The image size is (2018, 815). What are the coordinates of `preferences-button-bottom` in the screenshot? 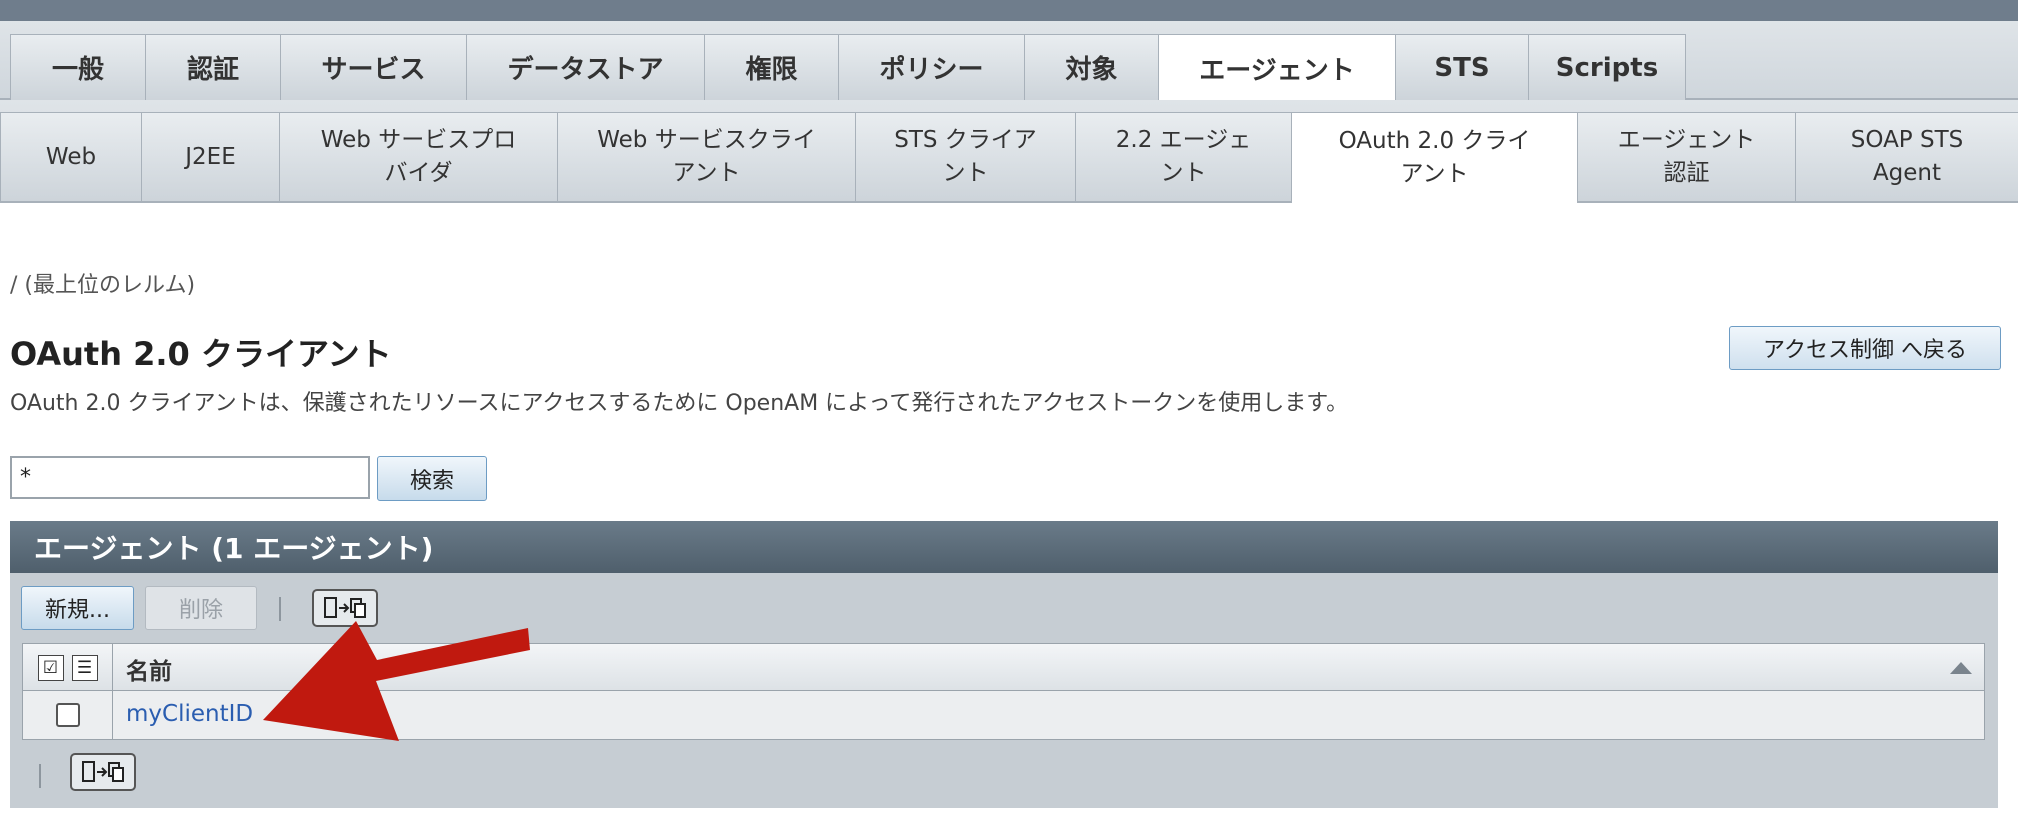 It's located at (103, 772).